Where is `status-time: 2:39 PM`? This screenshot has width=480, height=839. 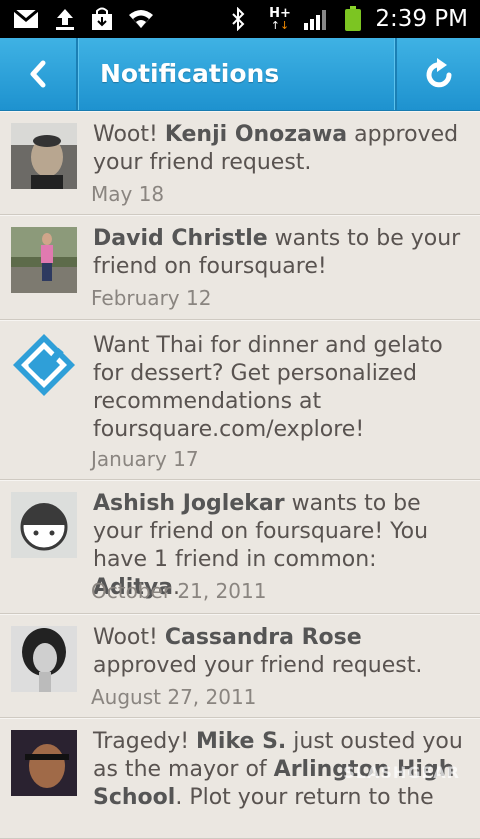 status-time: 2:39 PM is located at coordinates (421, 19).